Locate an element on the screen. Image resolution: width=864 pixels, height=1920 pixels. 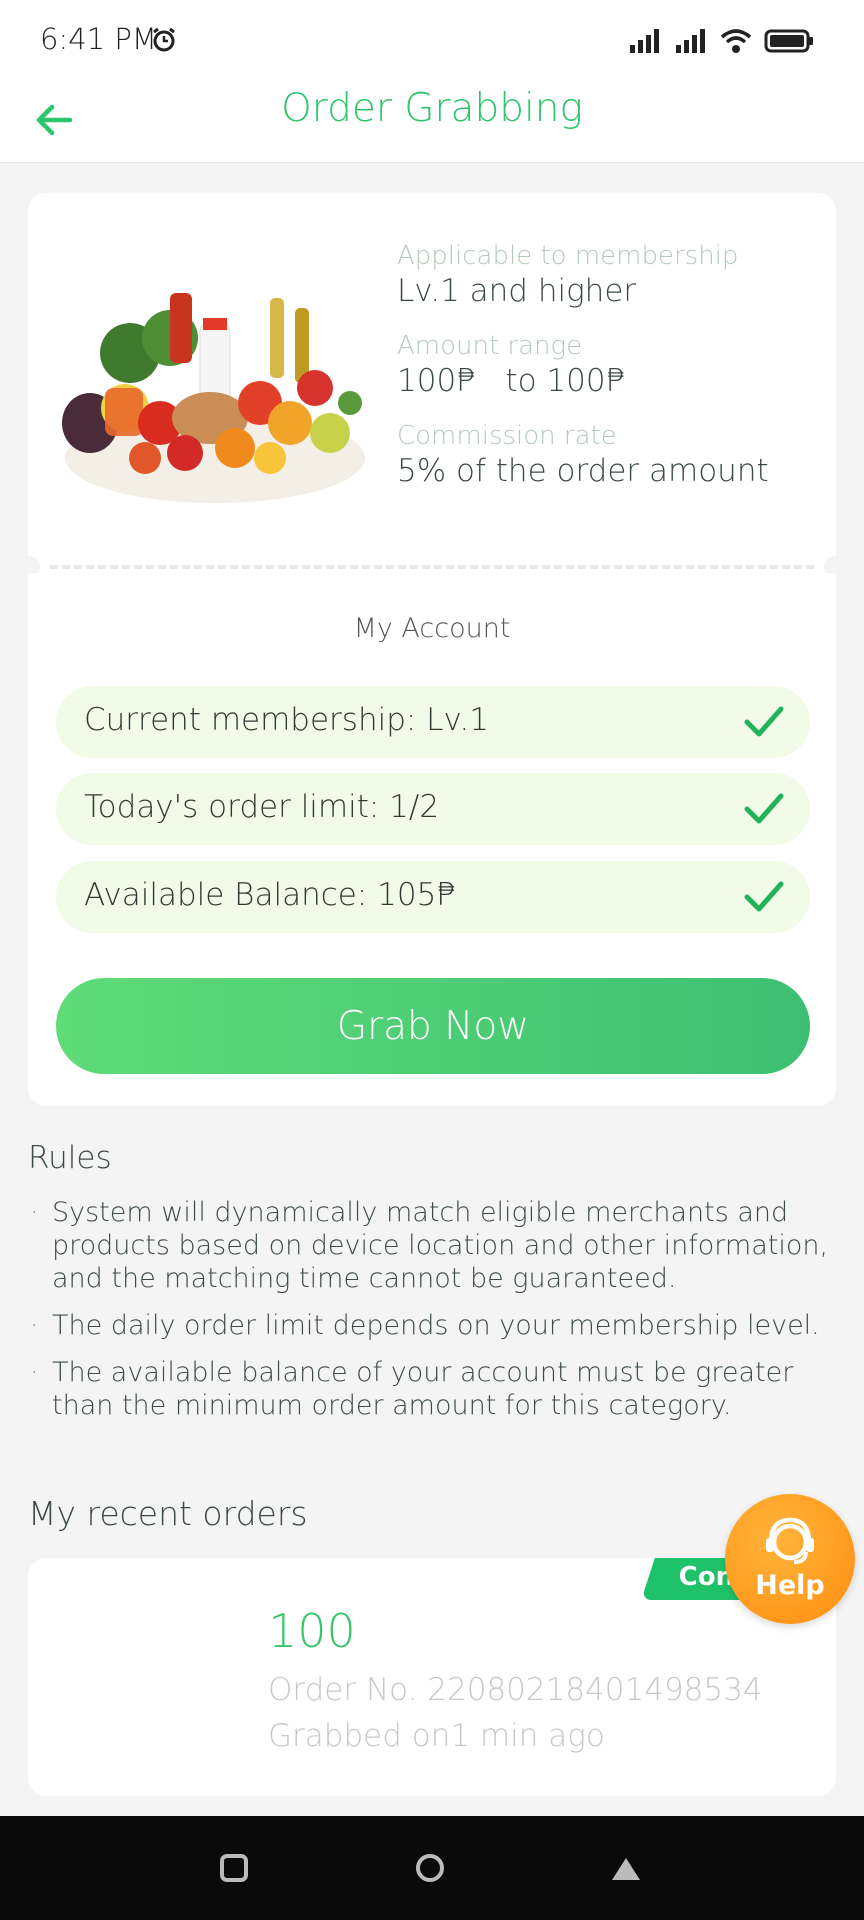
home-icon is located at coordinates (430, 1868).